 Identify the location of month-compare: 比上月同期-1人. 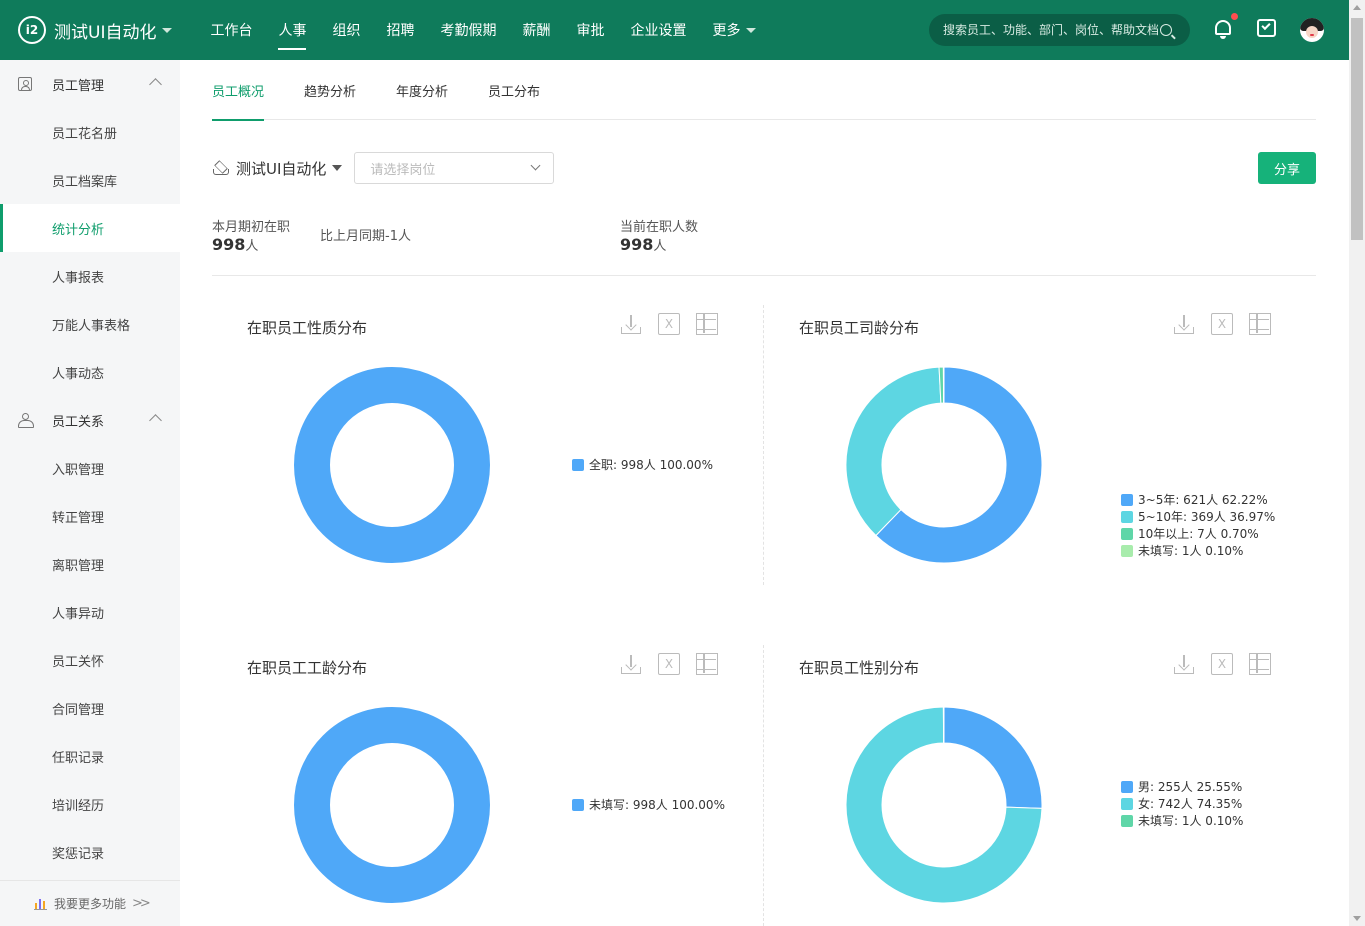
(365, 236).